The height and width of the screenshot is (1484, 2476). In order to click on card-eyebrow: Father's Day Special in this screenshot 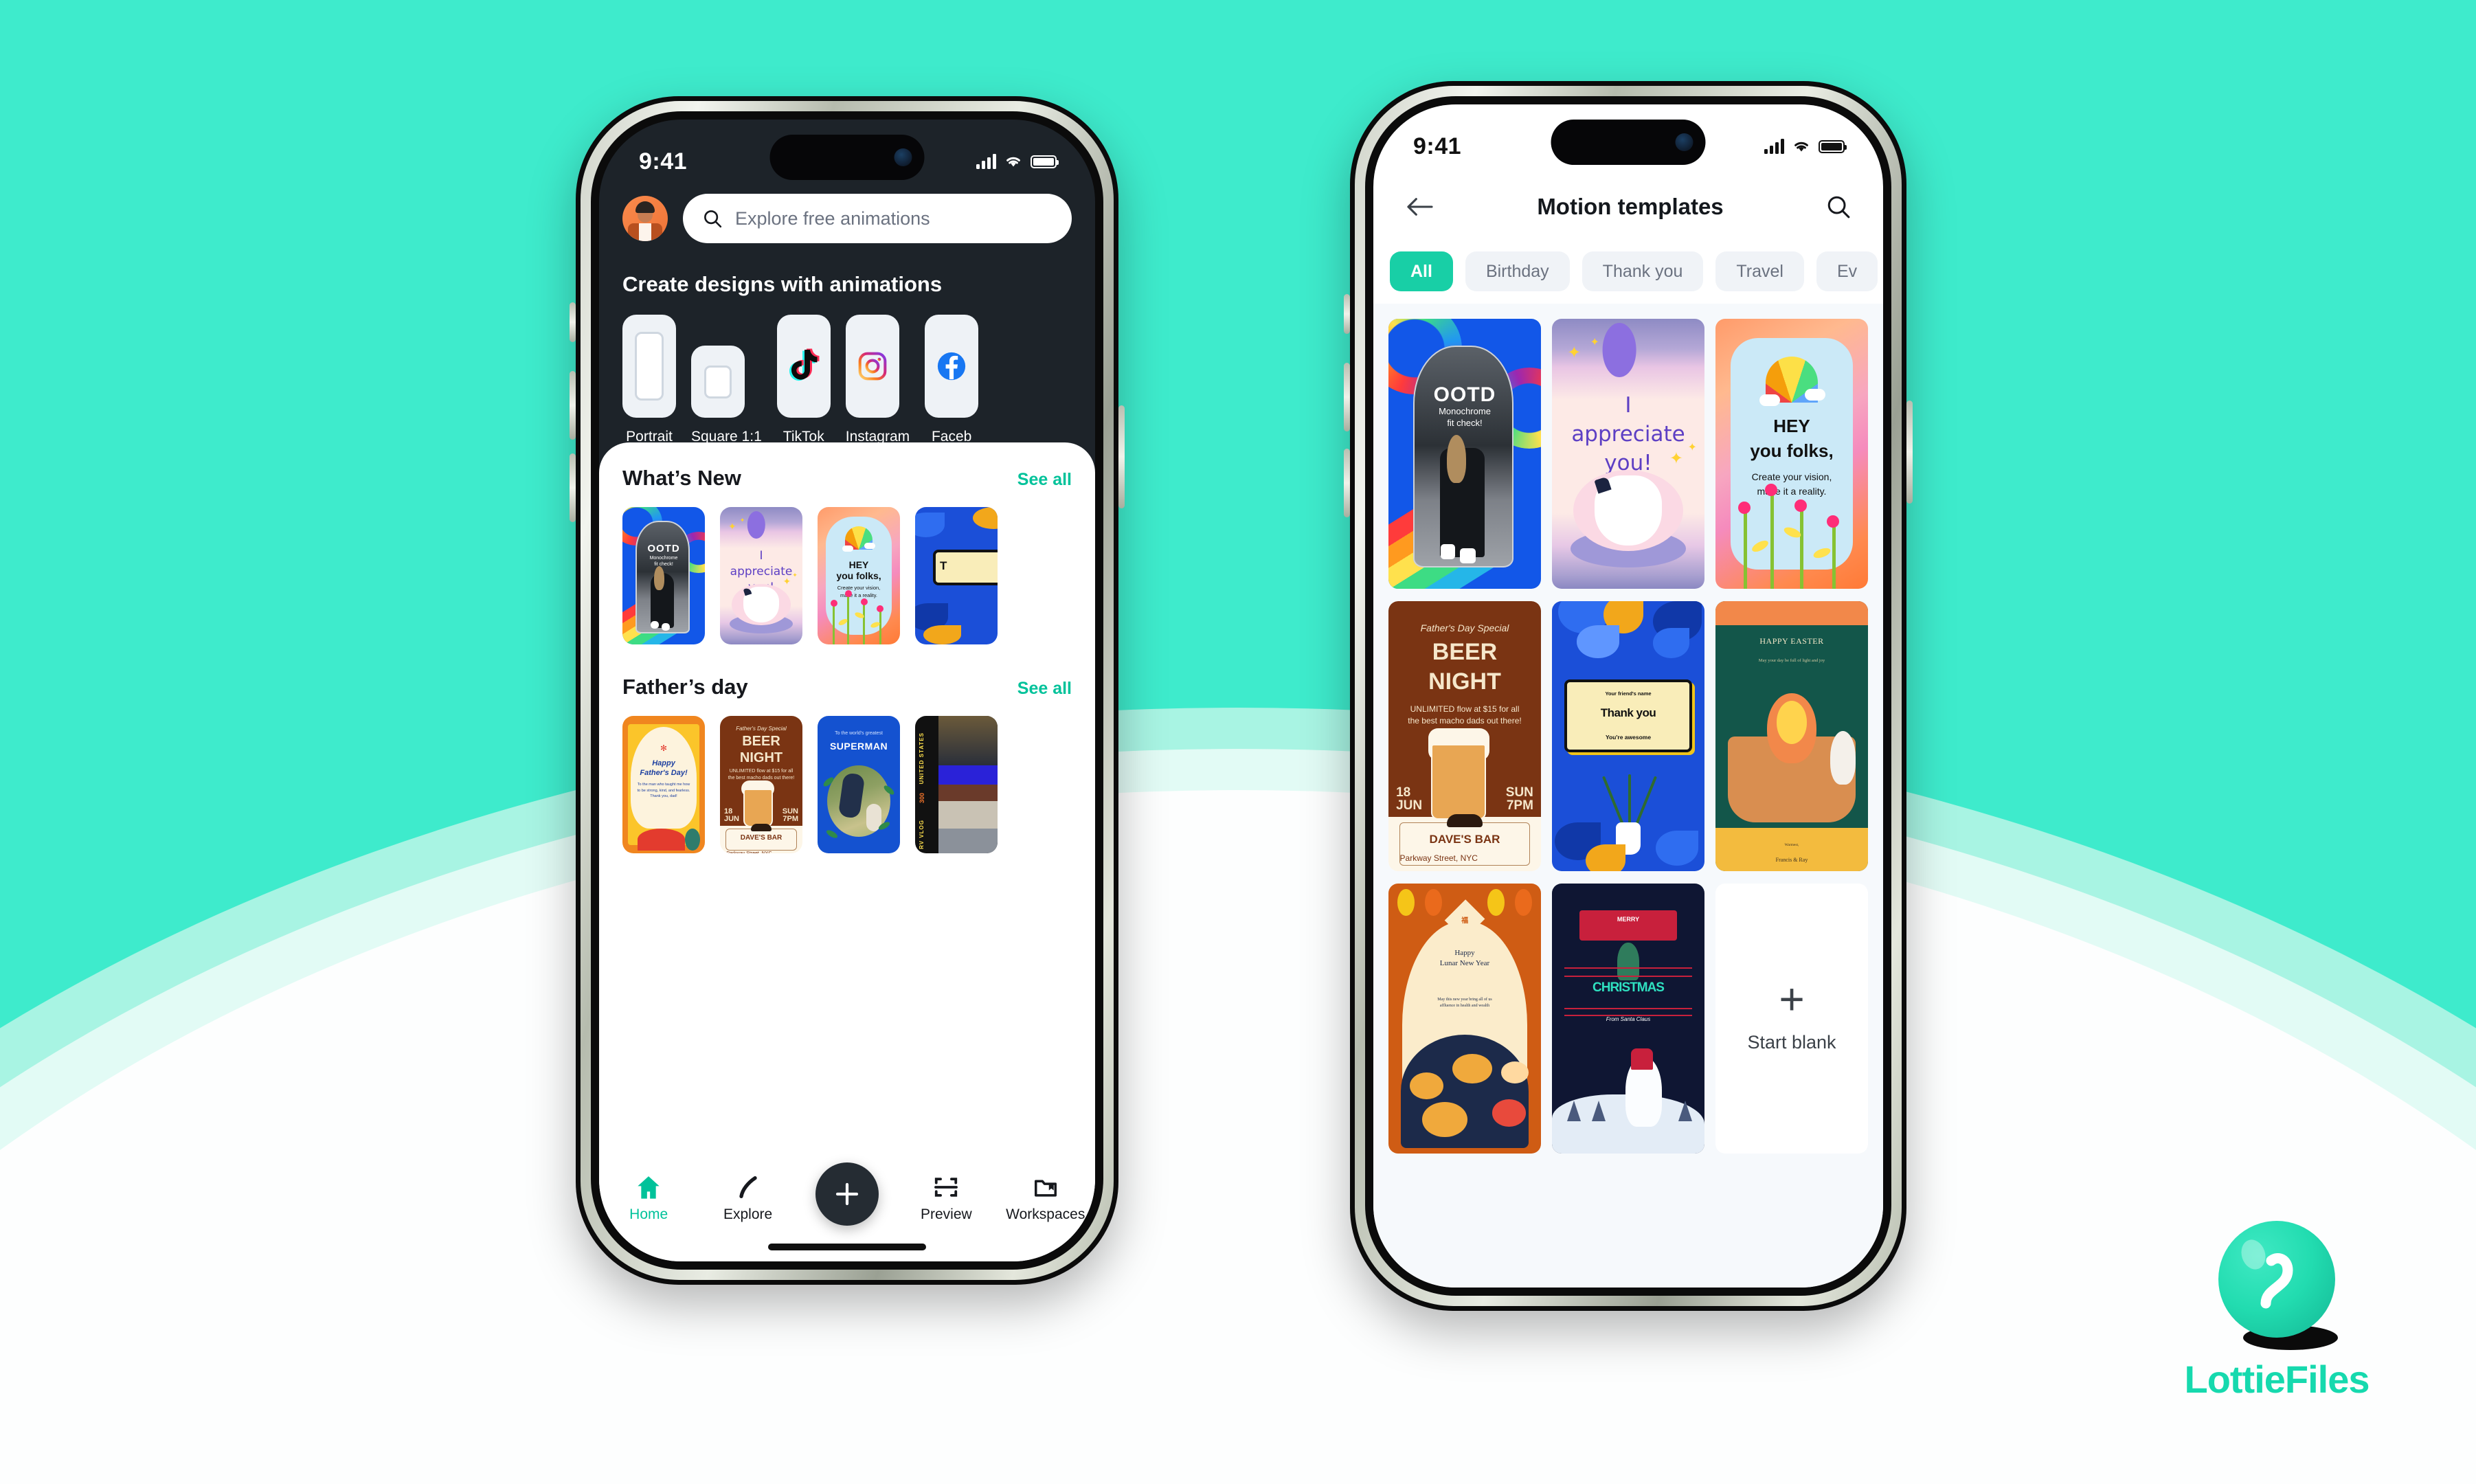, I will do `click(762, 729)`.